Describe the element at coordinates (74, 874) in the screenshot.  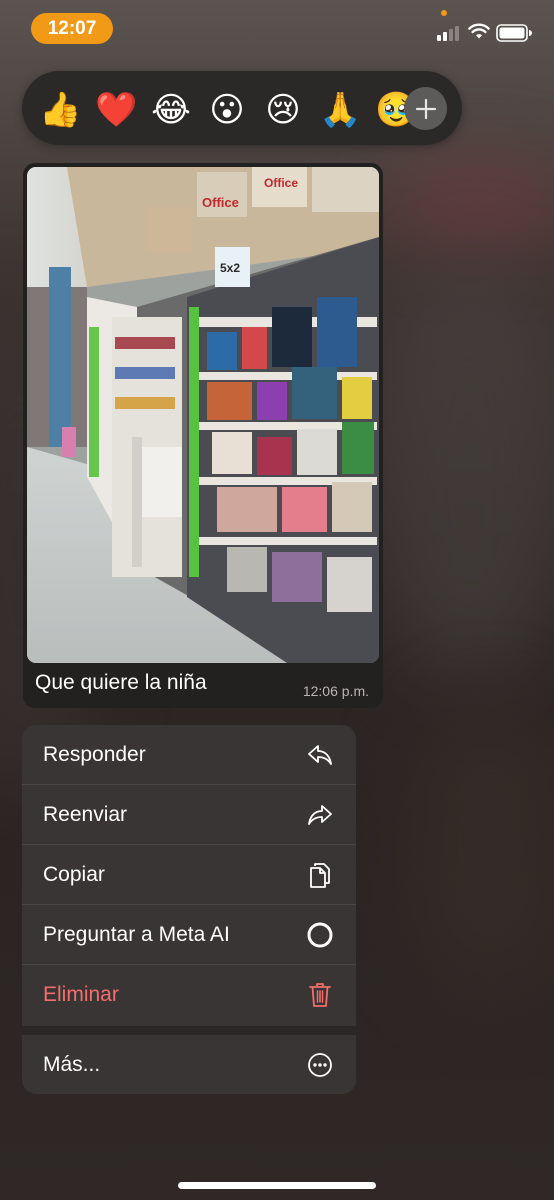
I see `menu-item-label: Copiar` at that location.